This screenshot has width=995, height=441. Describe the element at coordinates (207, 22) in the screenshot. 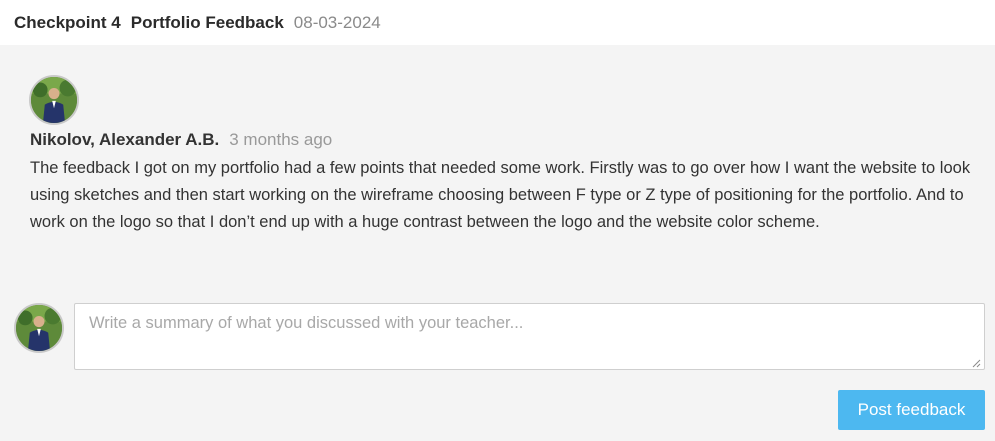

I see `page-title: Portfolio Feedback` at that location.